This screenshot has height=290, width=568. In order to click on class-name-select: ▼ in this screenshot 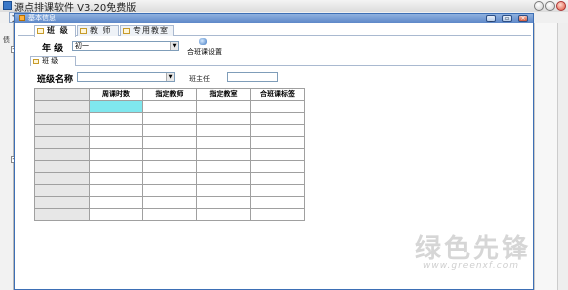, I will do `click(126, 77)`.